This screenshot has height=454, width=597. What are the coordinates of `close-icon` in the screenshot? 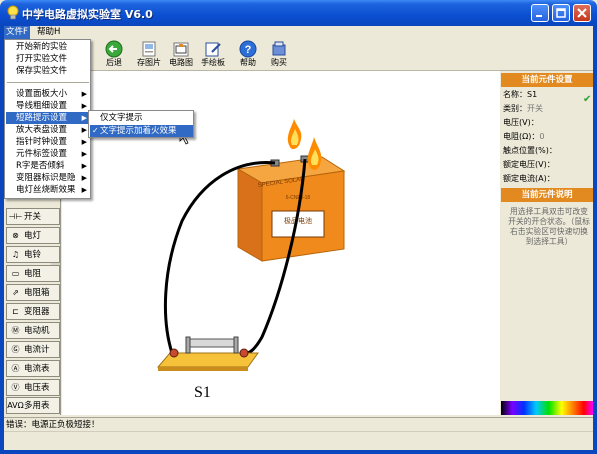 It's located at (582, 13).